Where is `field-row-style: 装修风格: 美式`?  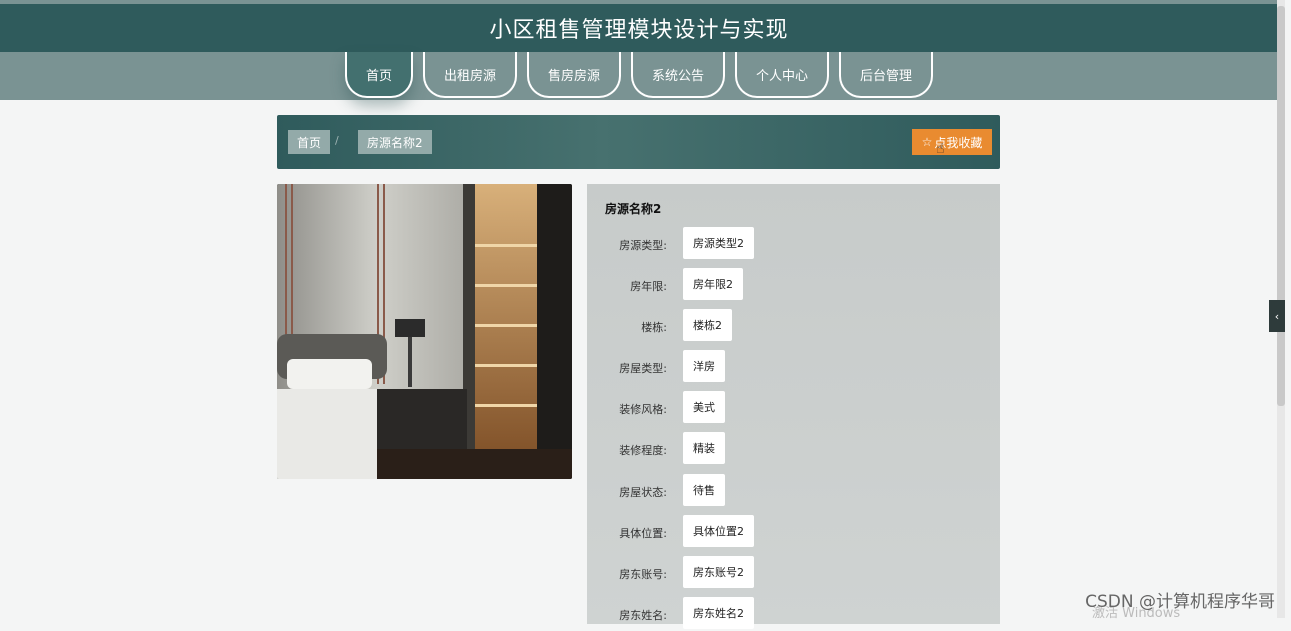 field-row-style: 装修风格: 美式 is located at coordinates (793, 408).